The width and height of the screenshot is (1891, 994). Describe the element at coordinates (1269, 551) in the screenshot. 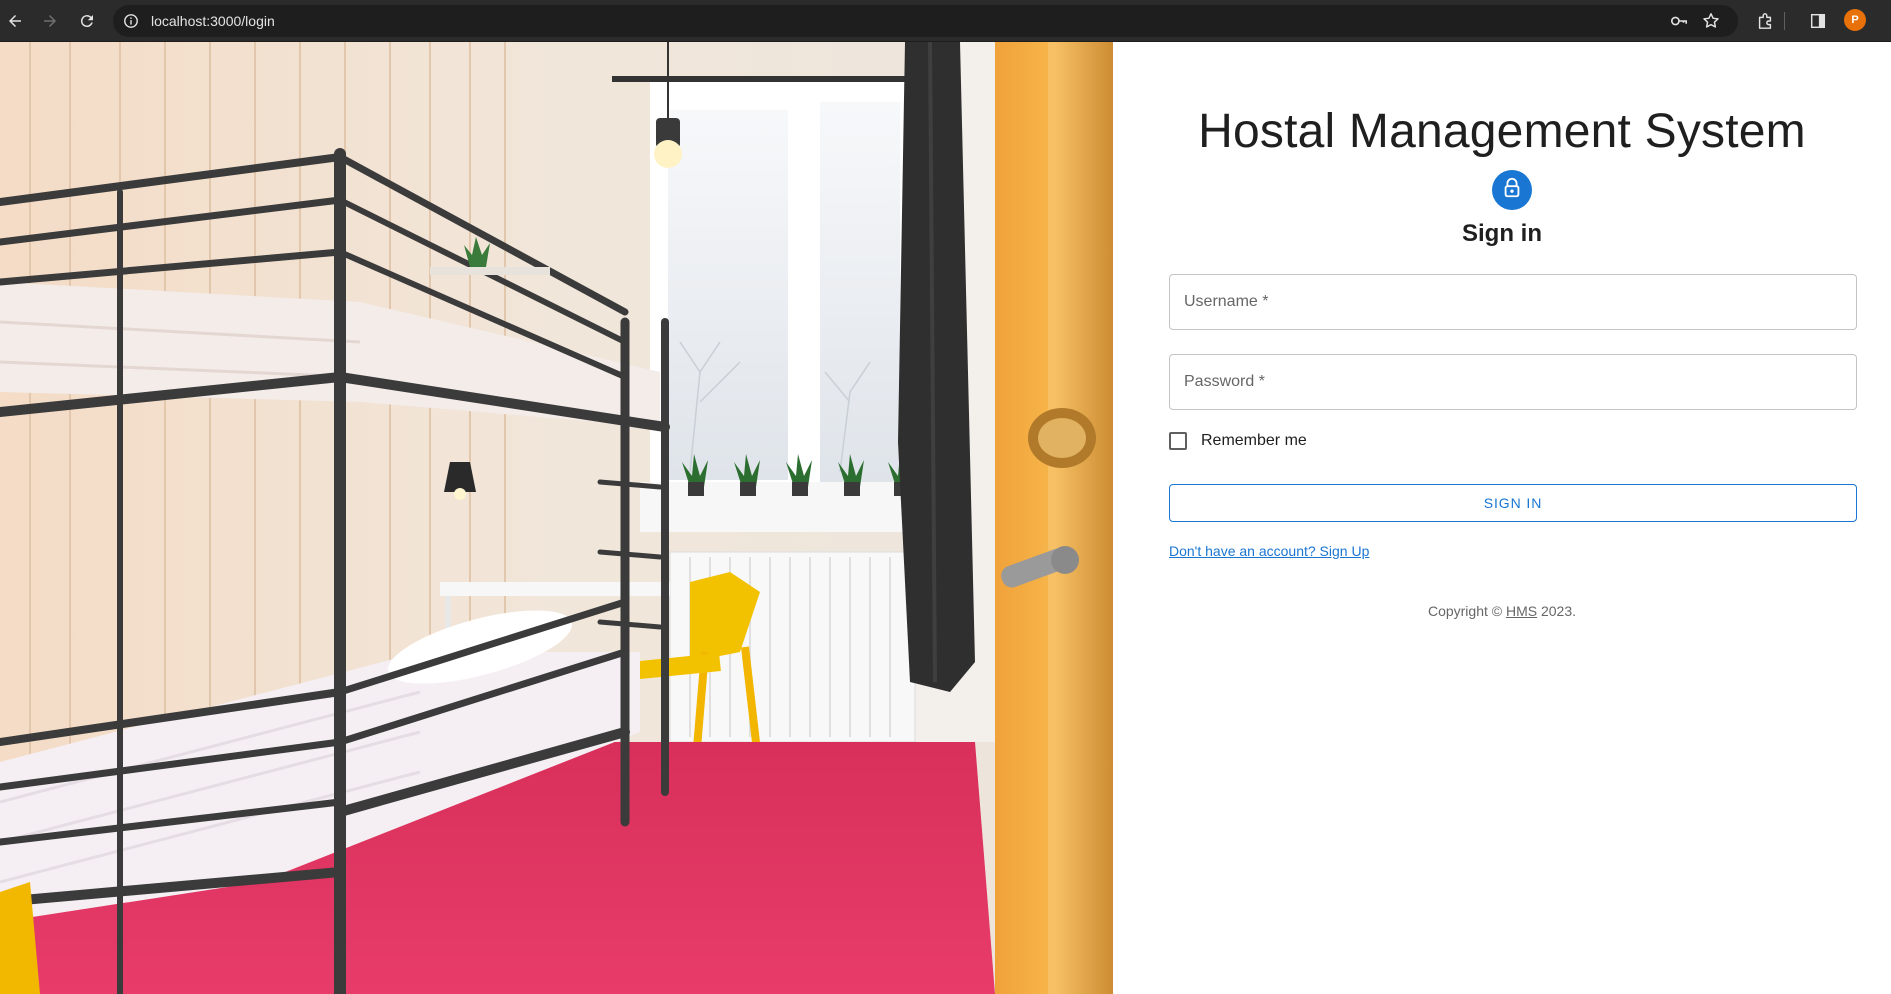

I see `sign-up-link: Don't have an account? Sign Up` at that location.